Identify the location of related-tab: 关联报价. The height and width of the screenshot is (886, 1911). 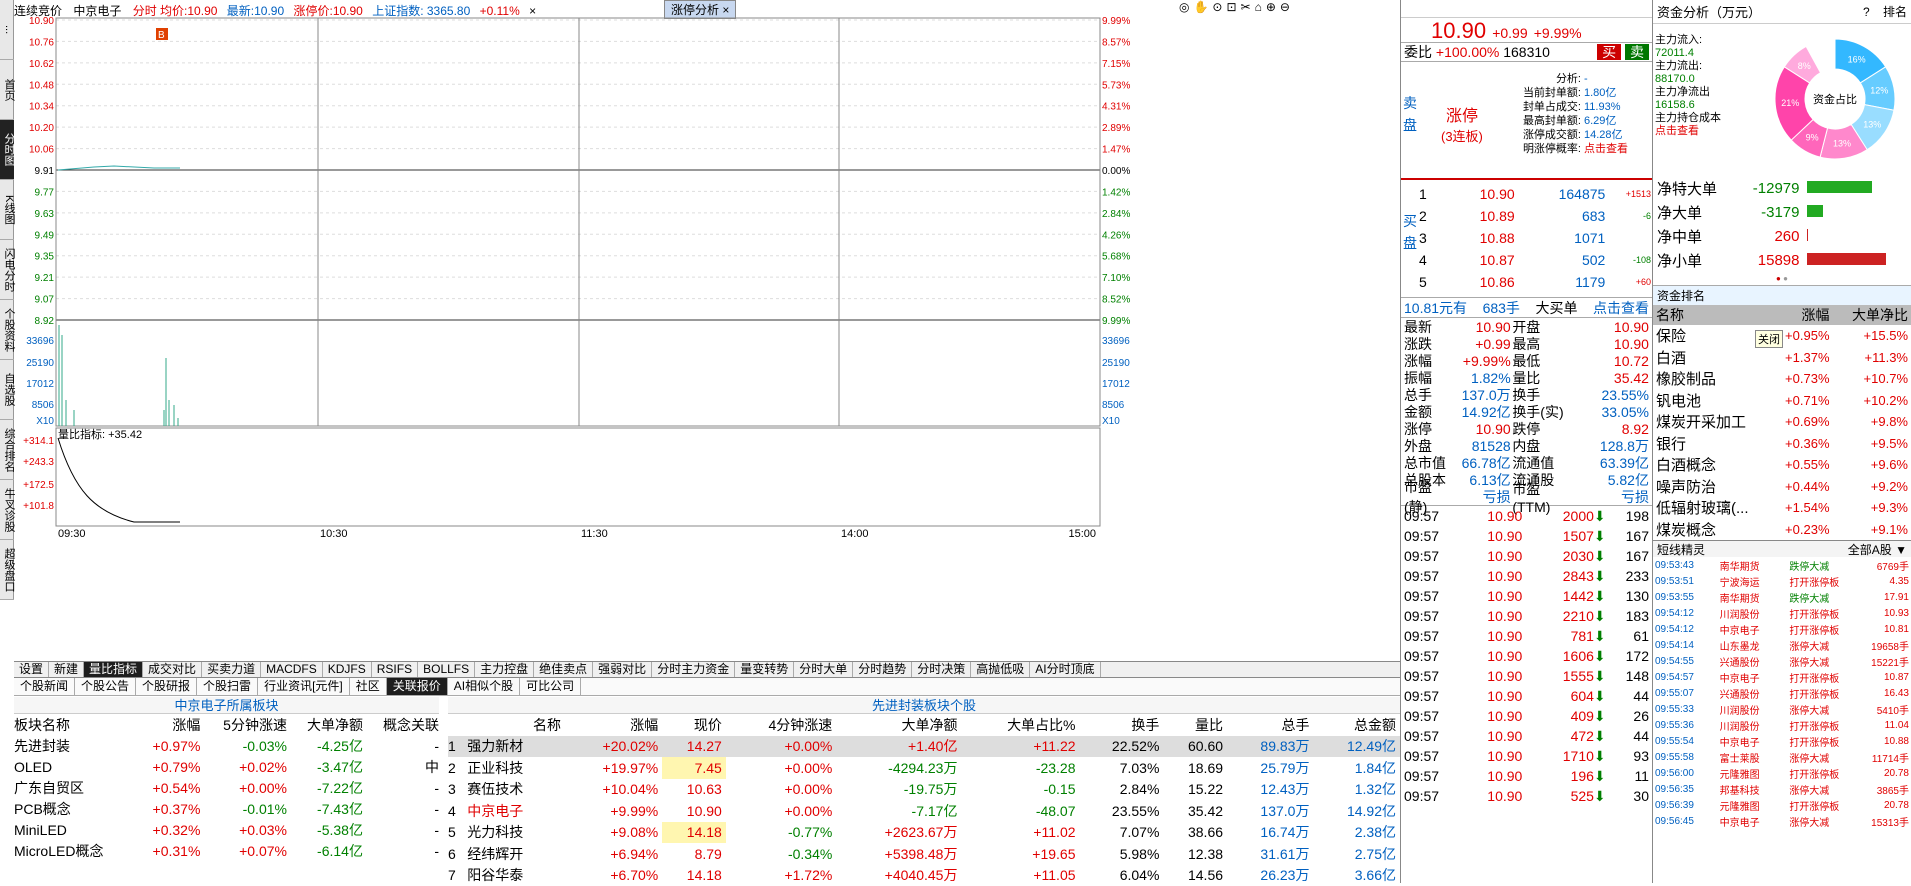
(417, 686).